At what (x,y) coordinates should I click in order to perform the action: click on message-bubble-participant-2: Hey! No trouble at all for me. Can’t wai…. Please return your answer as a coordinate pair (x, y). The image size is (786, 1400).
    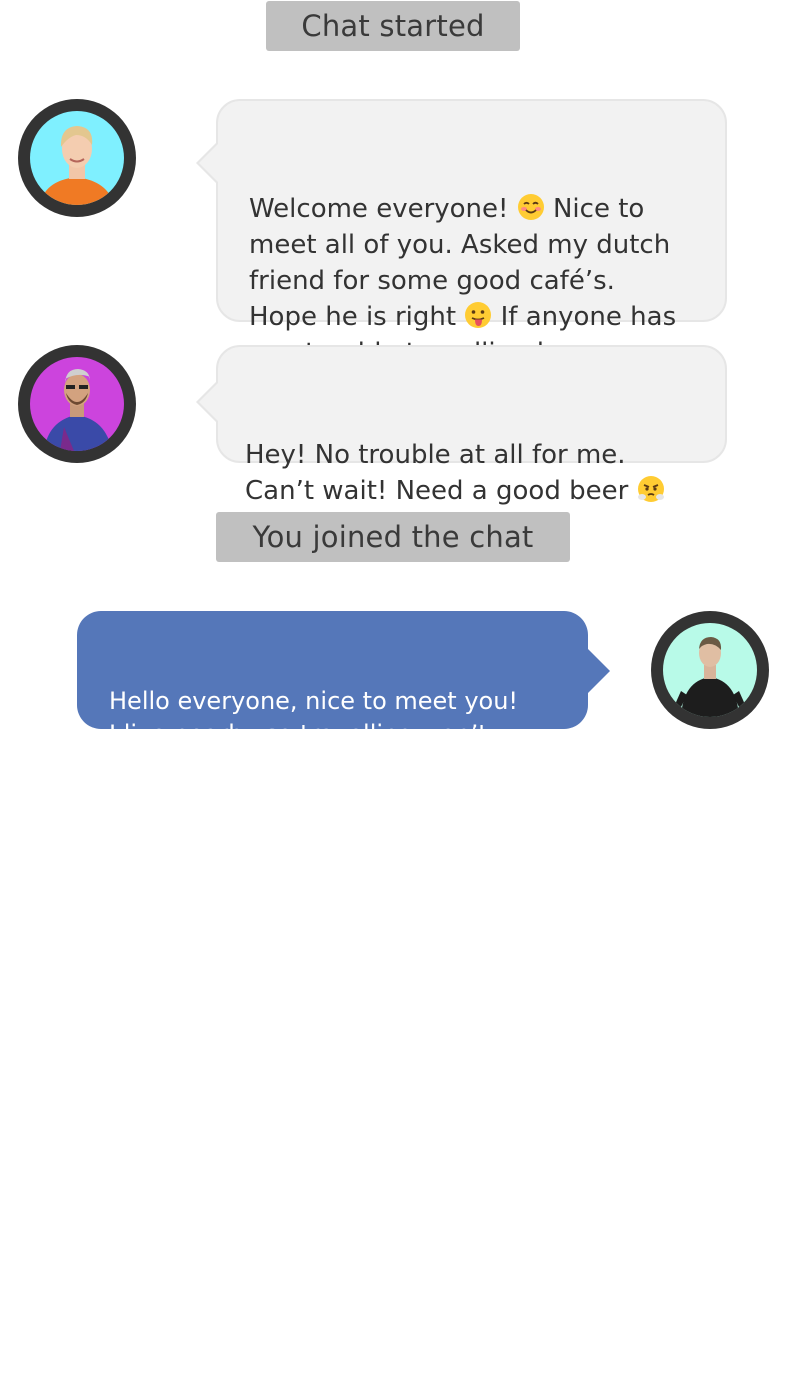
    Looking at the image, I should click on (461, 425).